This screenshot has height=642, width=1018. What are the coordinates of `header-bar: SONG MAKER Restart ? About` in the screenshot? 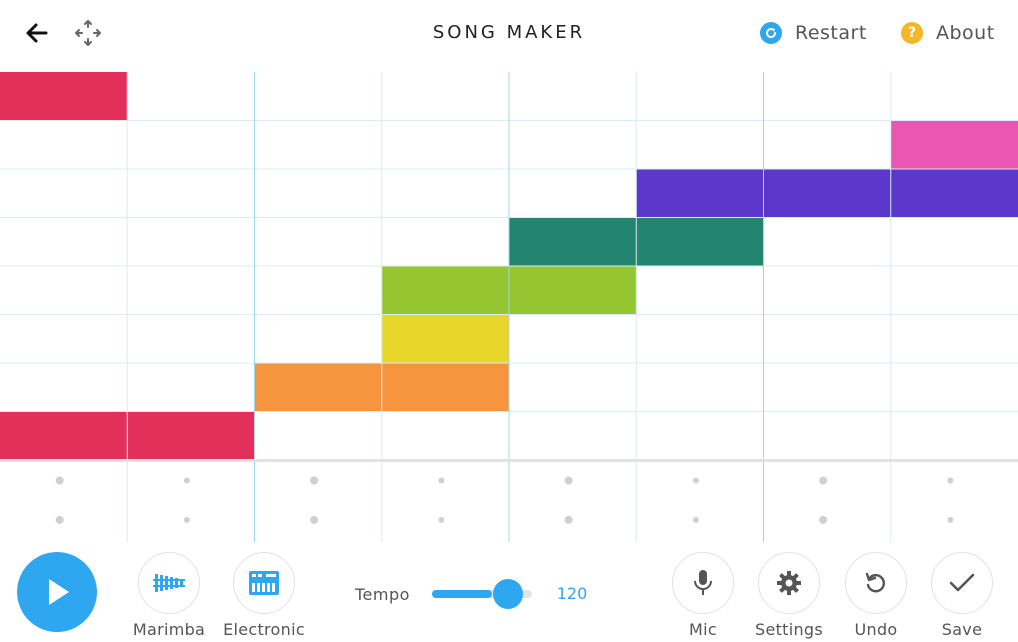 It's located at (509, 36).